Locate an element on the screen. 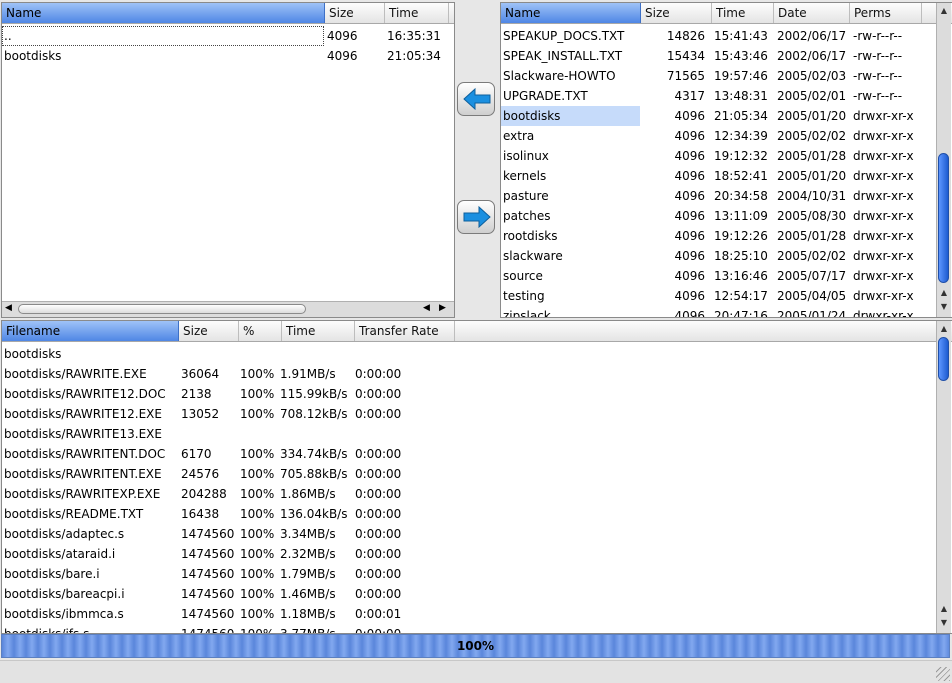  transfer-row-filename: bootdisks/ifs.s is located at coordinates (47, 630).